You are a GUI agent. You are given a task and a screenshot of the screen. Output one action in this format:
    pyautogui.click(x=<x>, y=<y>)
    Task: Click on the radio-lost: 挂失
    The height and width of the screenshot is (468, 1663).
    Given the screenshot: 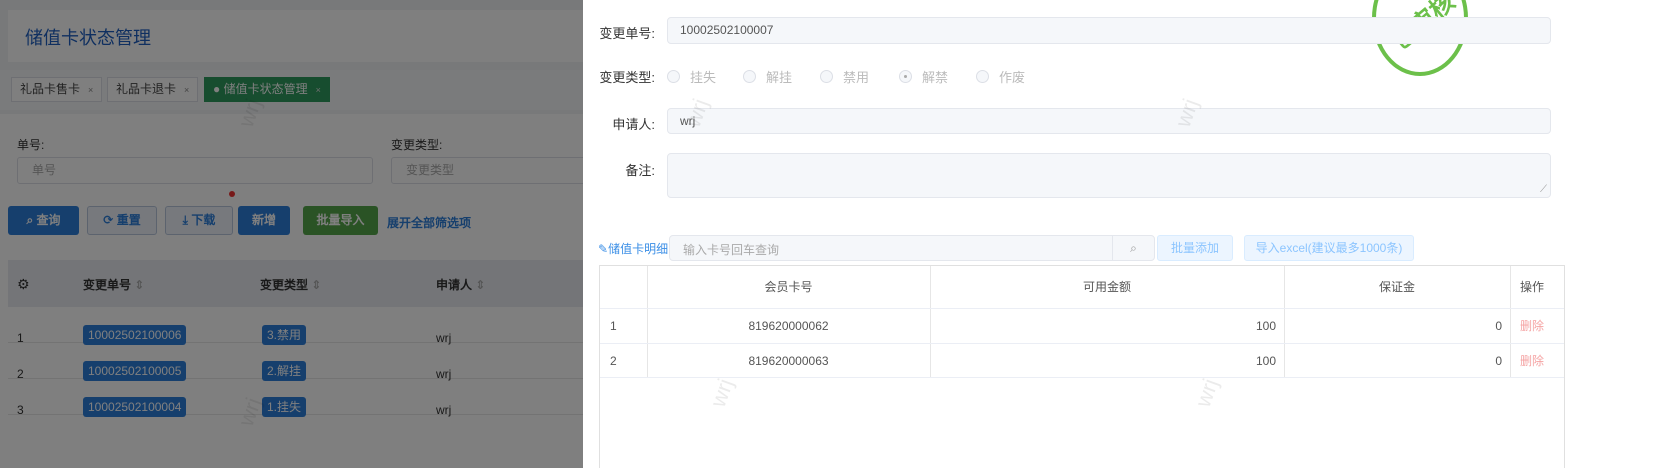 What is the action you would take?
    pyautogui.click(x=691, y=76)
    